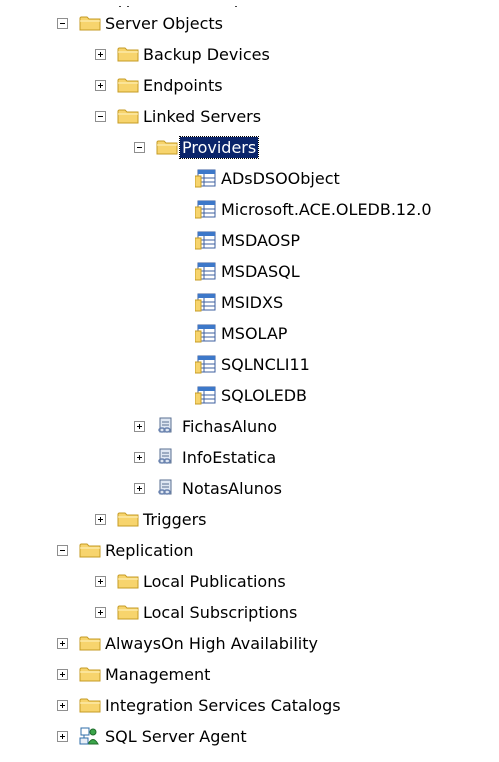  I want to click on tree-node-label: Backup Devices, so click(206, 54).